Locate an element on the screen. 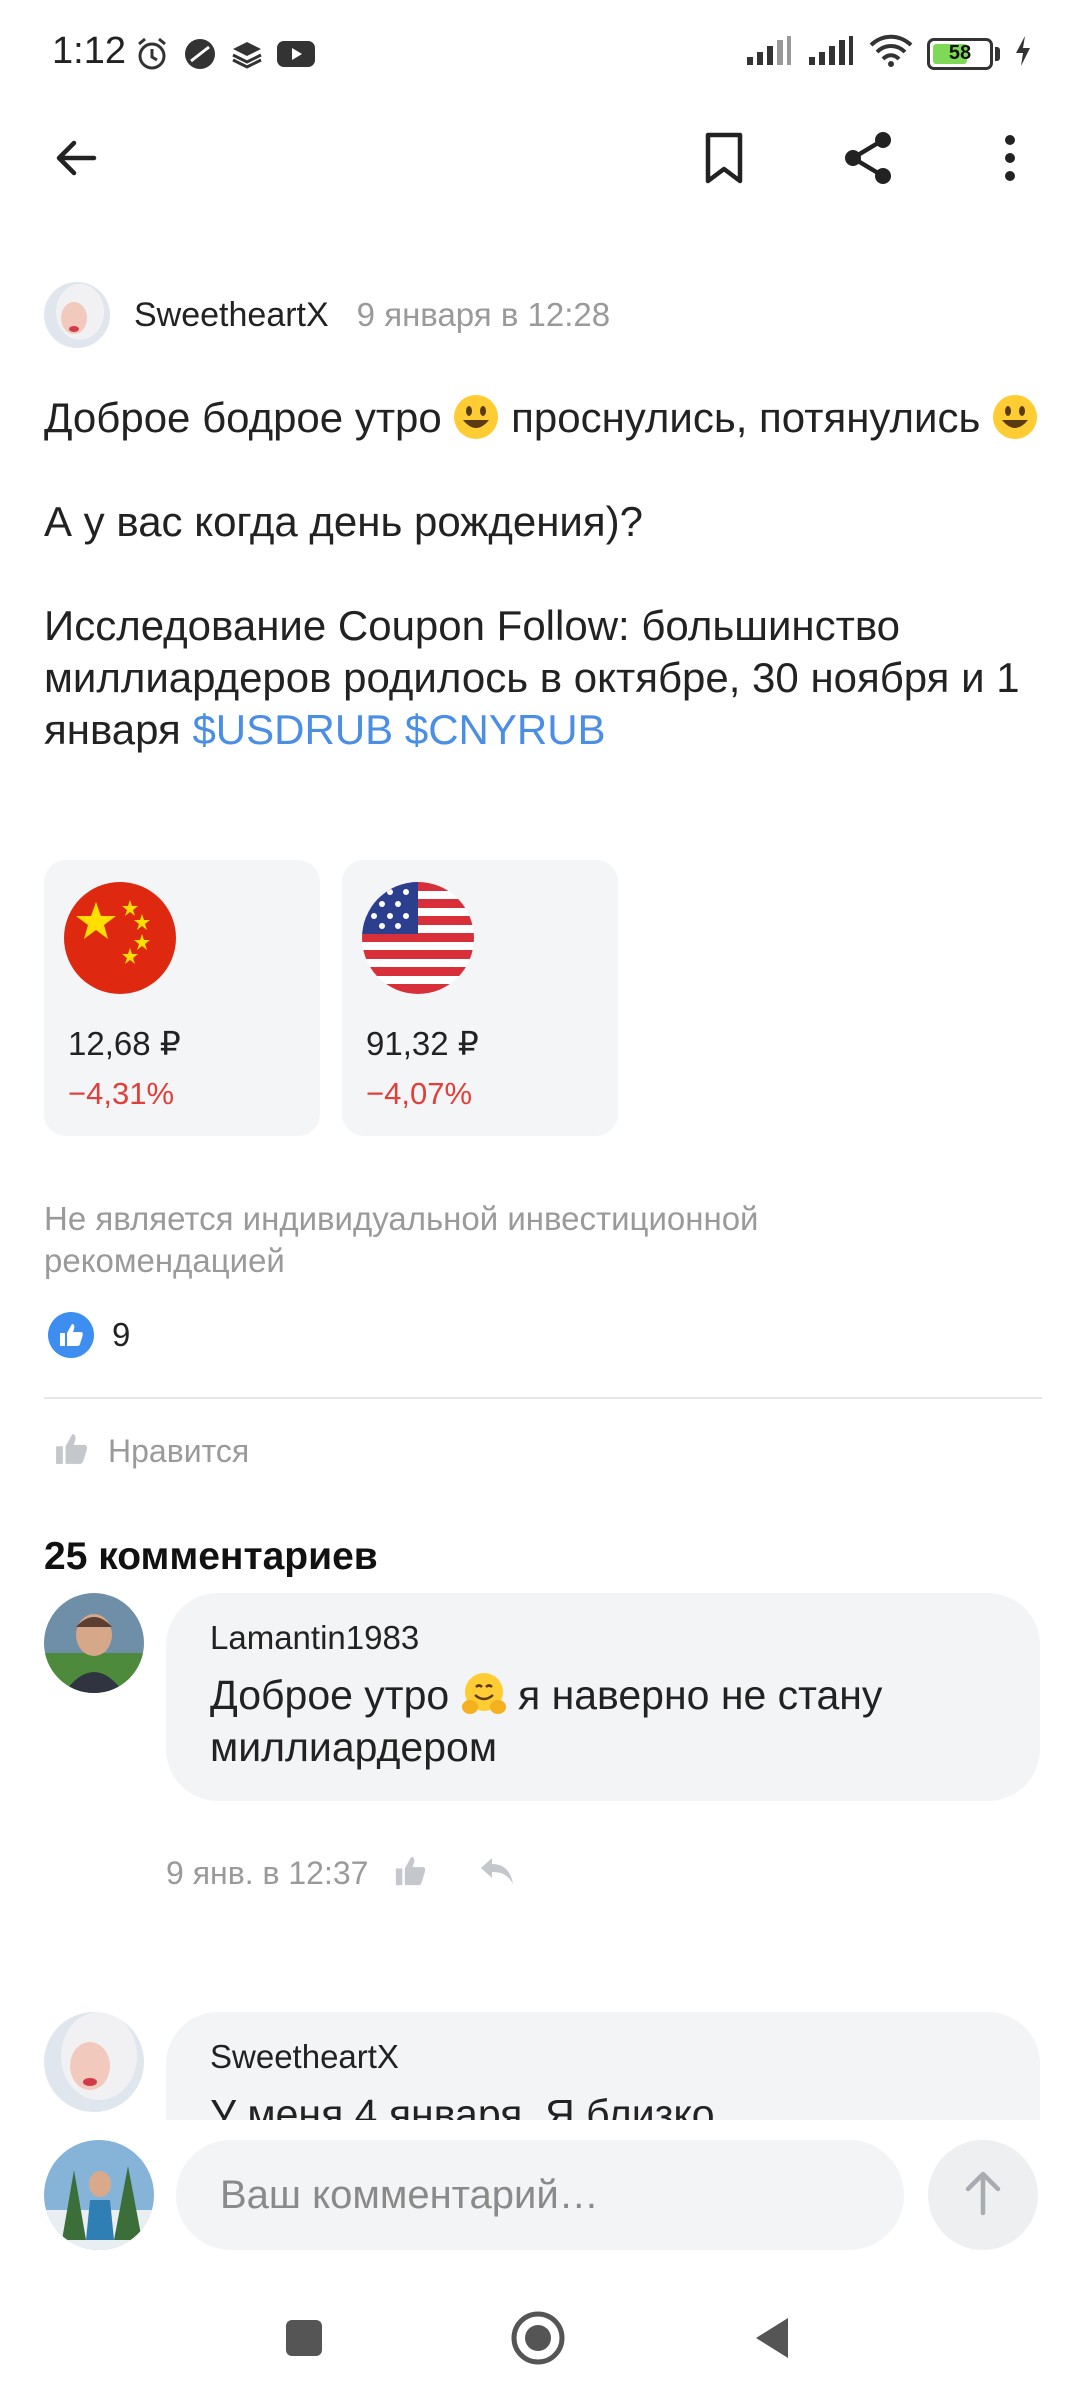  system-navigation-bar is located at coordinates (540, 2340).